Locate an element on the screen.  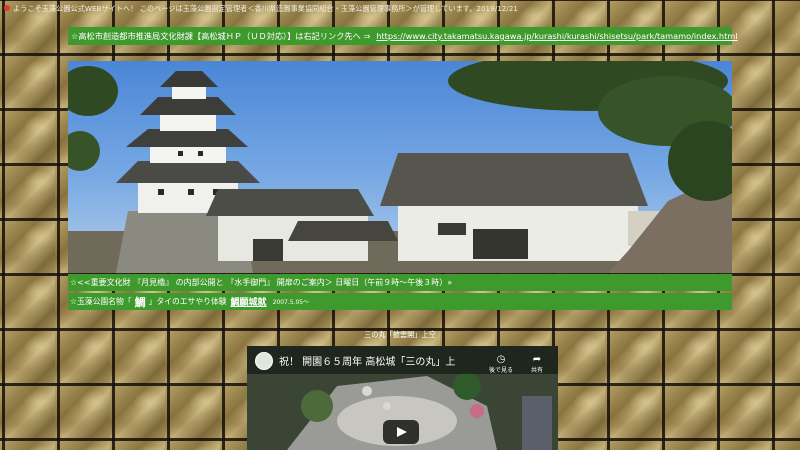
channel-avatar is located at coordinates (264, 361).